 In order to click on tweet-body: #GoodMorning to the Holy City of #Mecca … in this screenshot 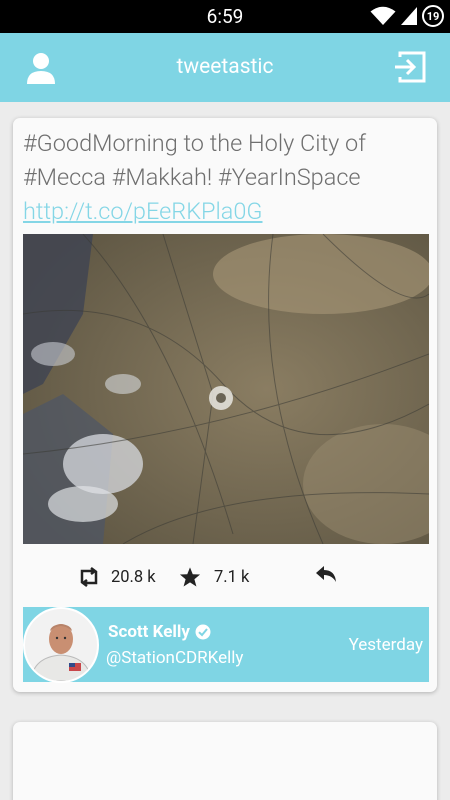, I will do `click(194, 160)`.